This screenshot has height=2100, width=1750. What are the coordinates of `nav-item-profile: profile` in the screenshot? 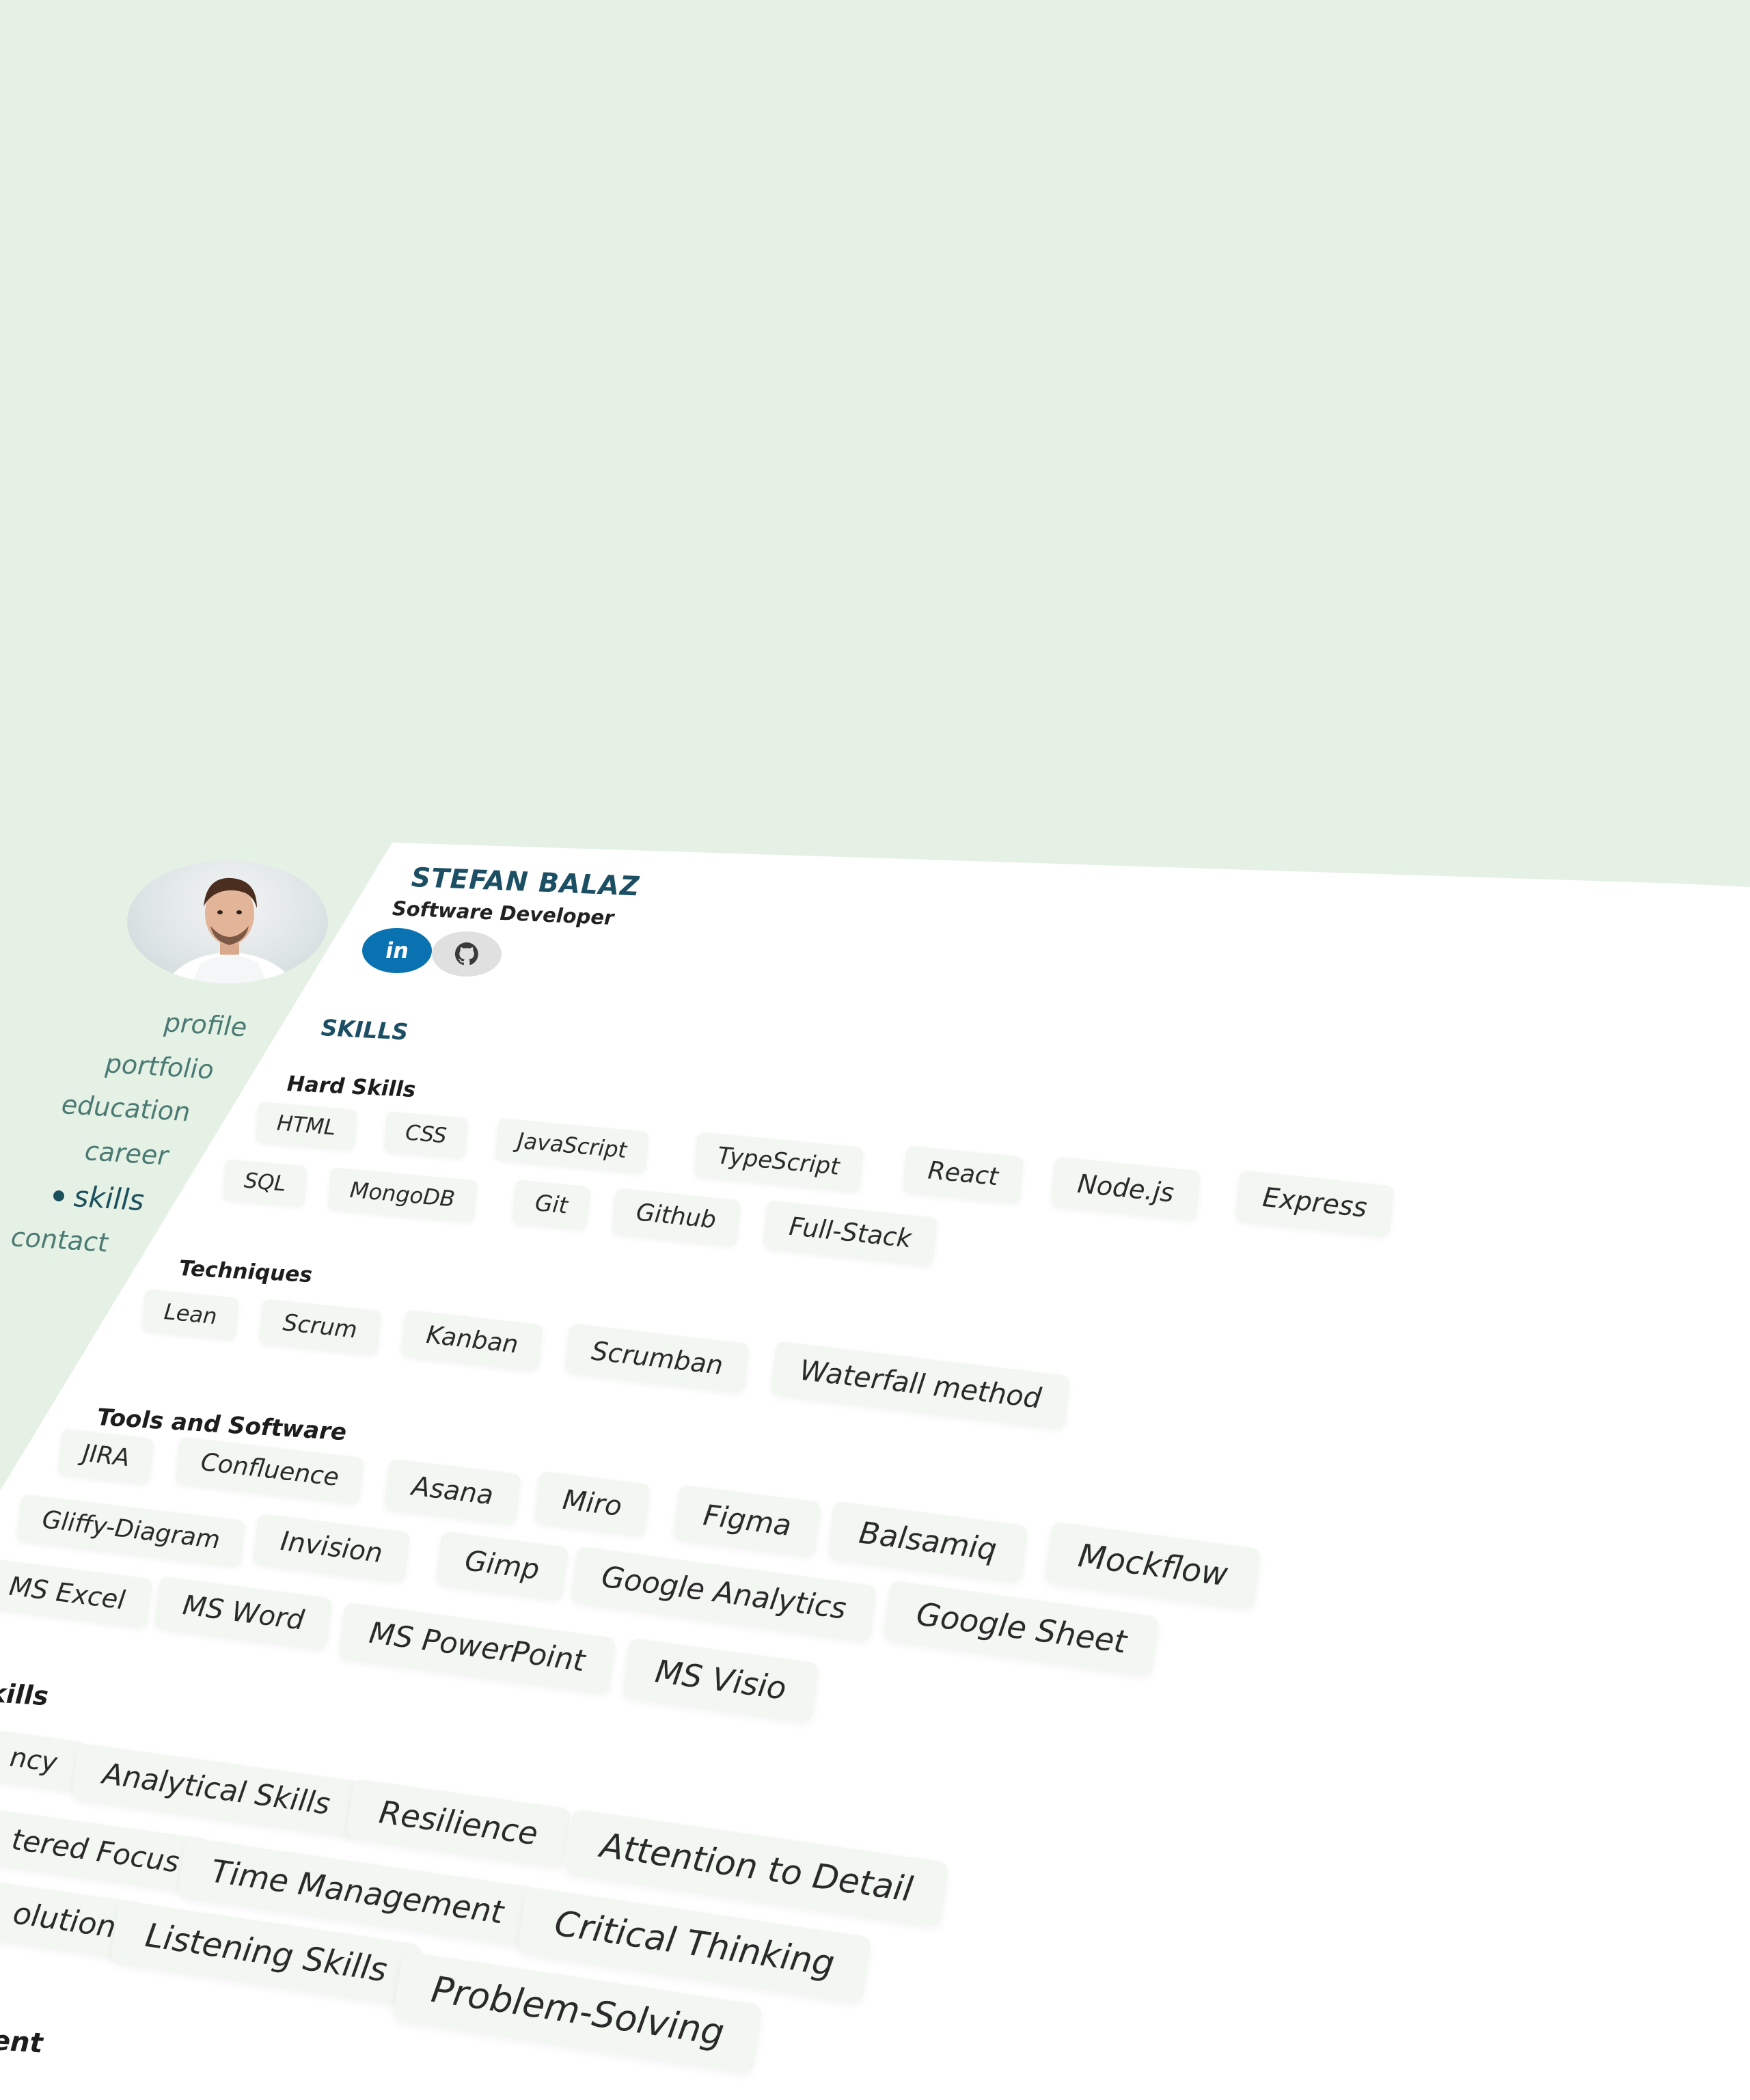 It's located at (205, 1024).